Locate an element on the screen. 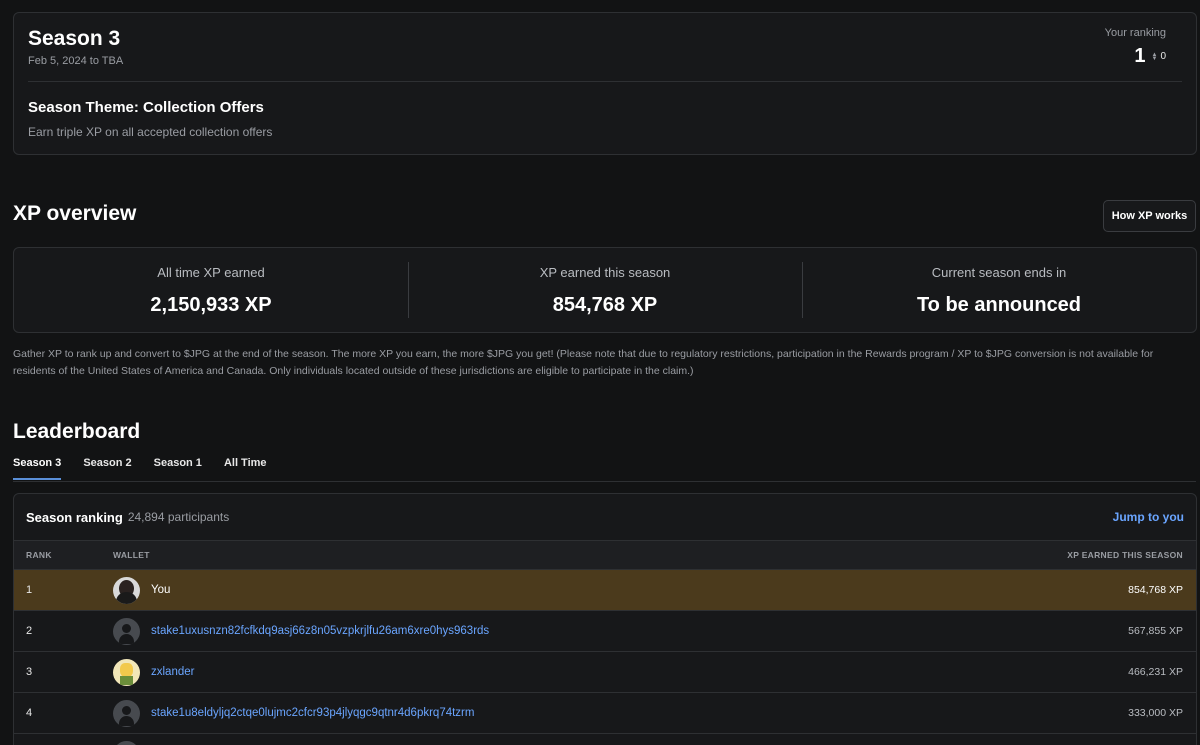 Image resolution: width=1200 pixels, height=745 pixels. cartoon-avatar-icon is located at coordinates (126, 672).